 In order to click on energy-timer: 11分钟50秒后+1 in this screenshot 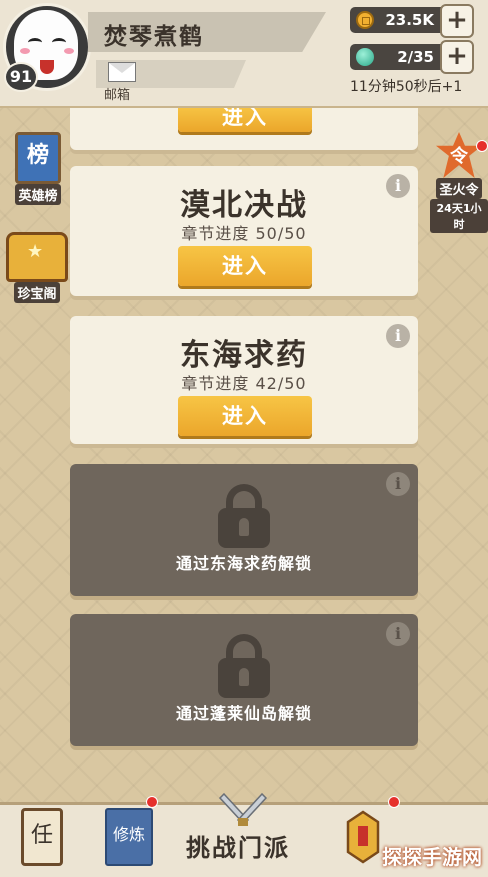, I will do `click(406, 87)`.